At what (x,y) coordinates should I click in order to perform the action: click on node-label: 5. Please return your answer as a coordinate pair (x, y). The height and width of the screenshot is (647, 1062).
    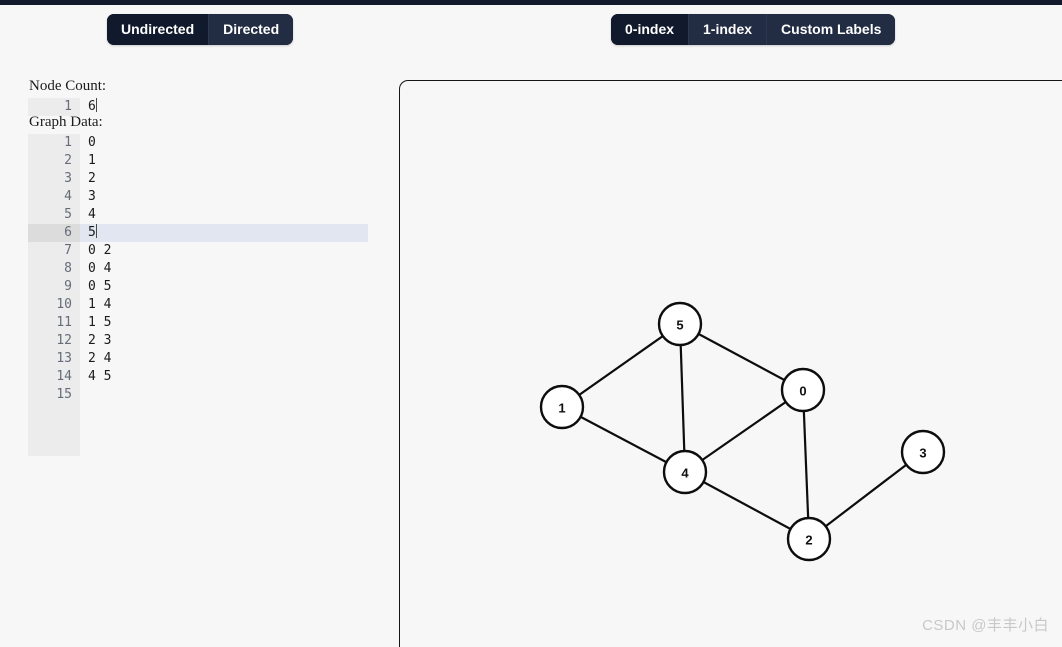
    Looking at the image, I should click on (679, 325).